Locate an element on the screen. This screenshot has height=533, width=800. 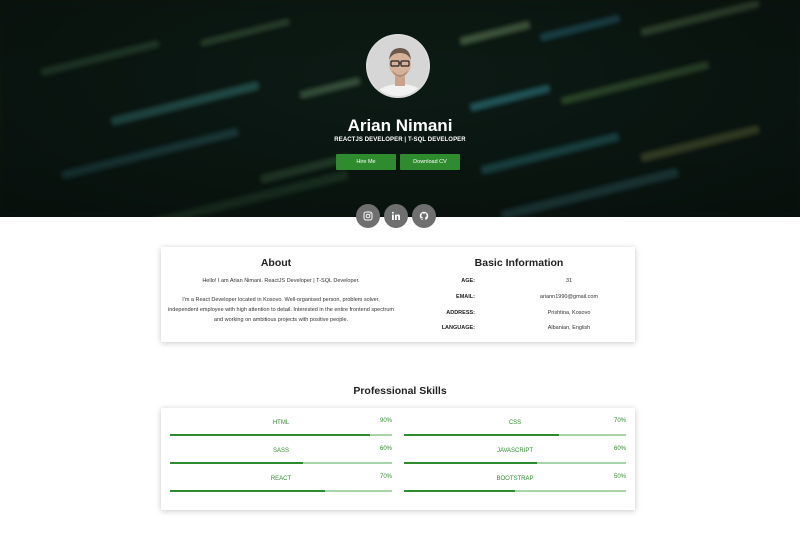
hire-me-button: Hire Me is located at coordinates (366, 162).